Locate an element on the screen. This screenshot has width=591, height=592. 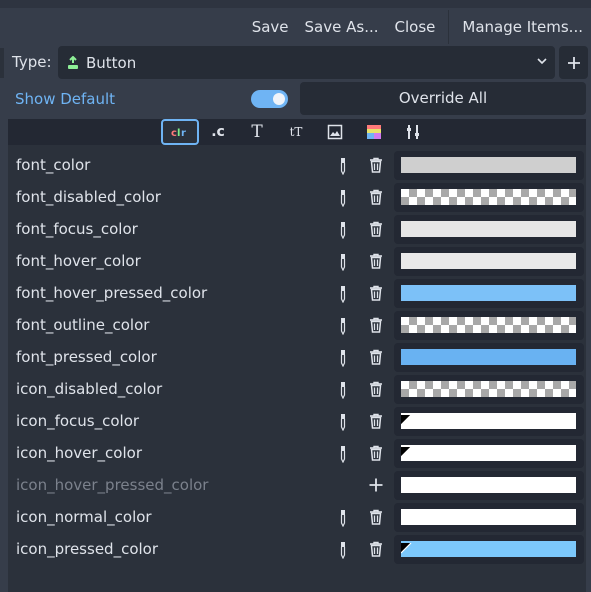
tools-icon is located at coordinates (413, 132).